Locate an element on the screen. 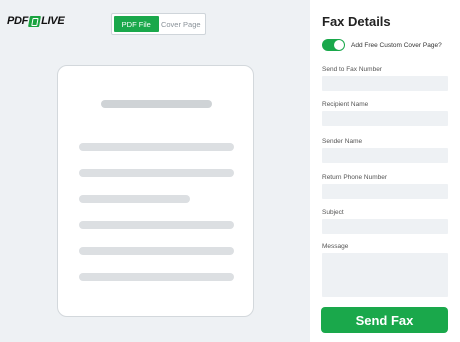  tab-cover-page: Cover Page is located at coordinates (181, 24).